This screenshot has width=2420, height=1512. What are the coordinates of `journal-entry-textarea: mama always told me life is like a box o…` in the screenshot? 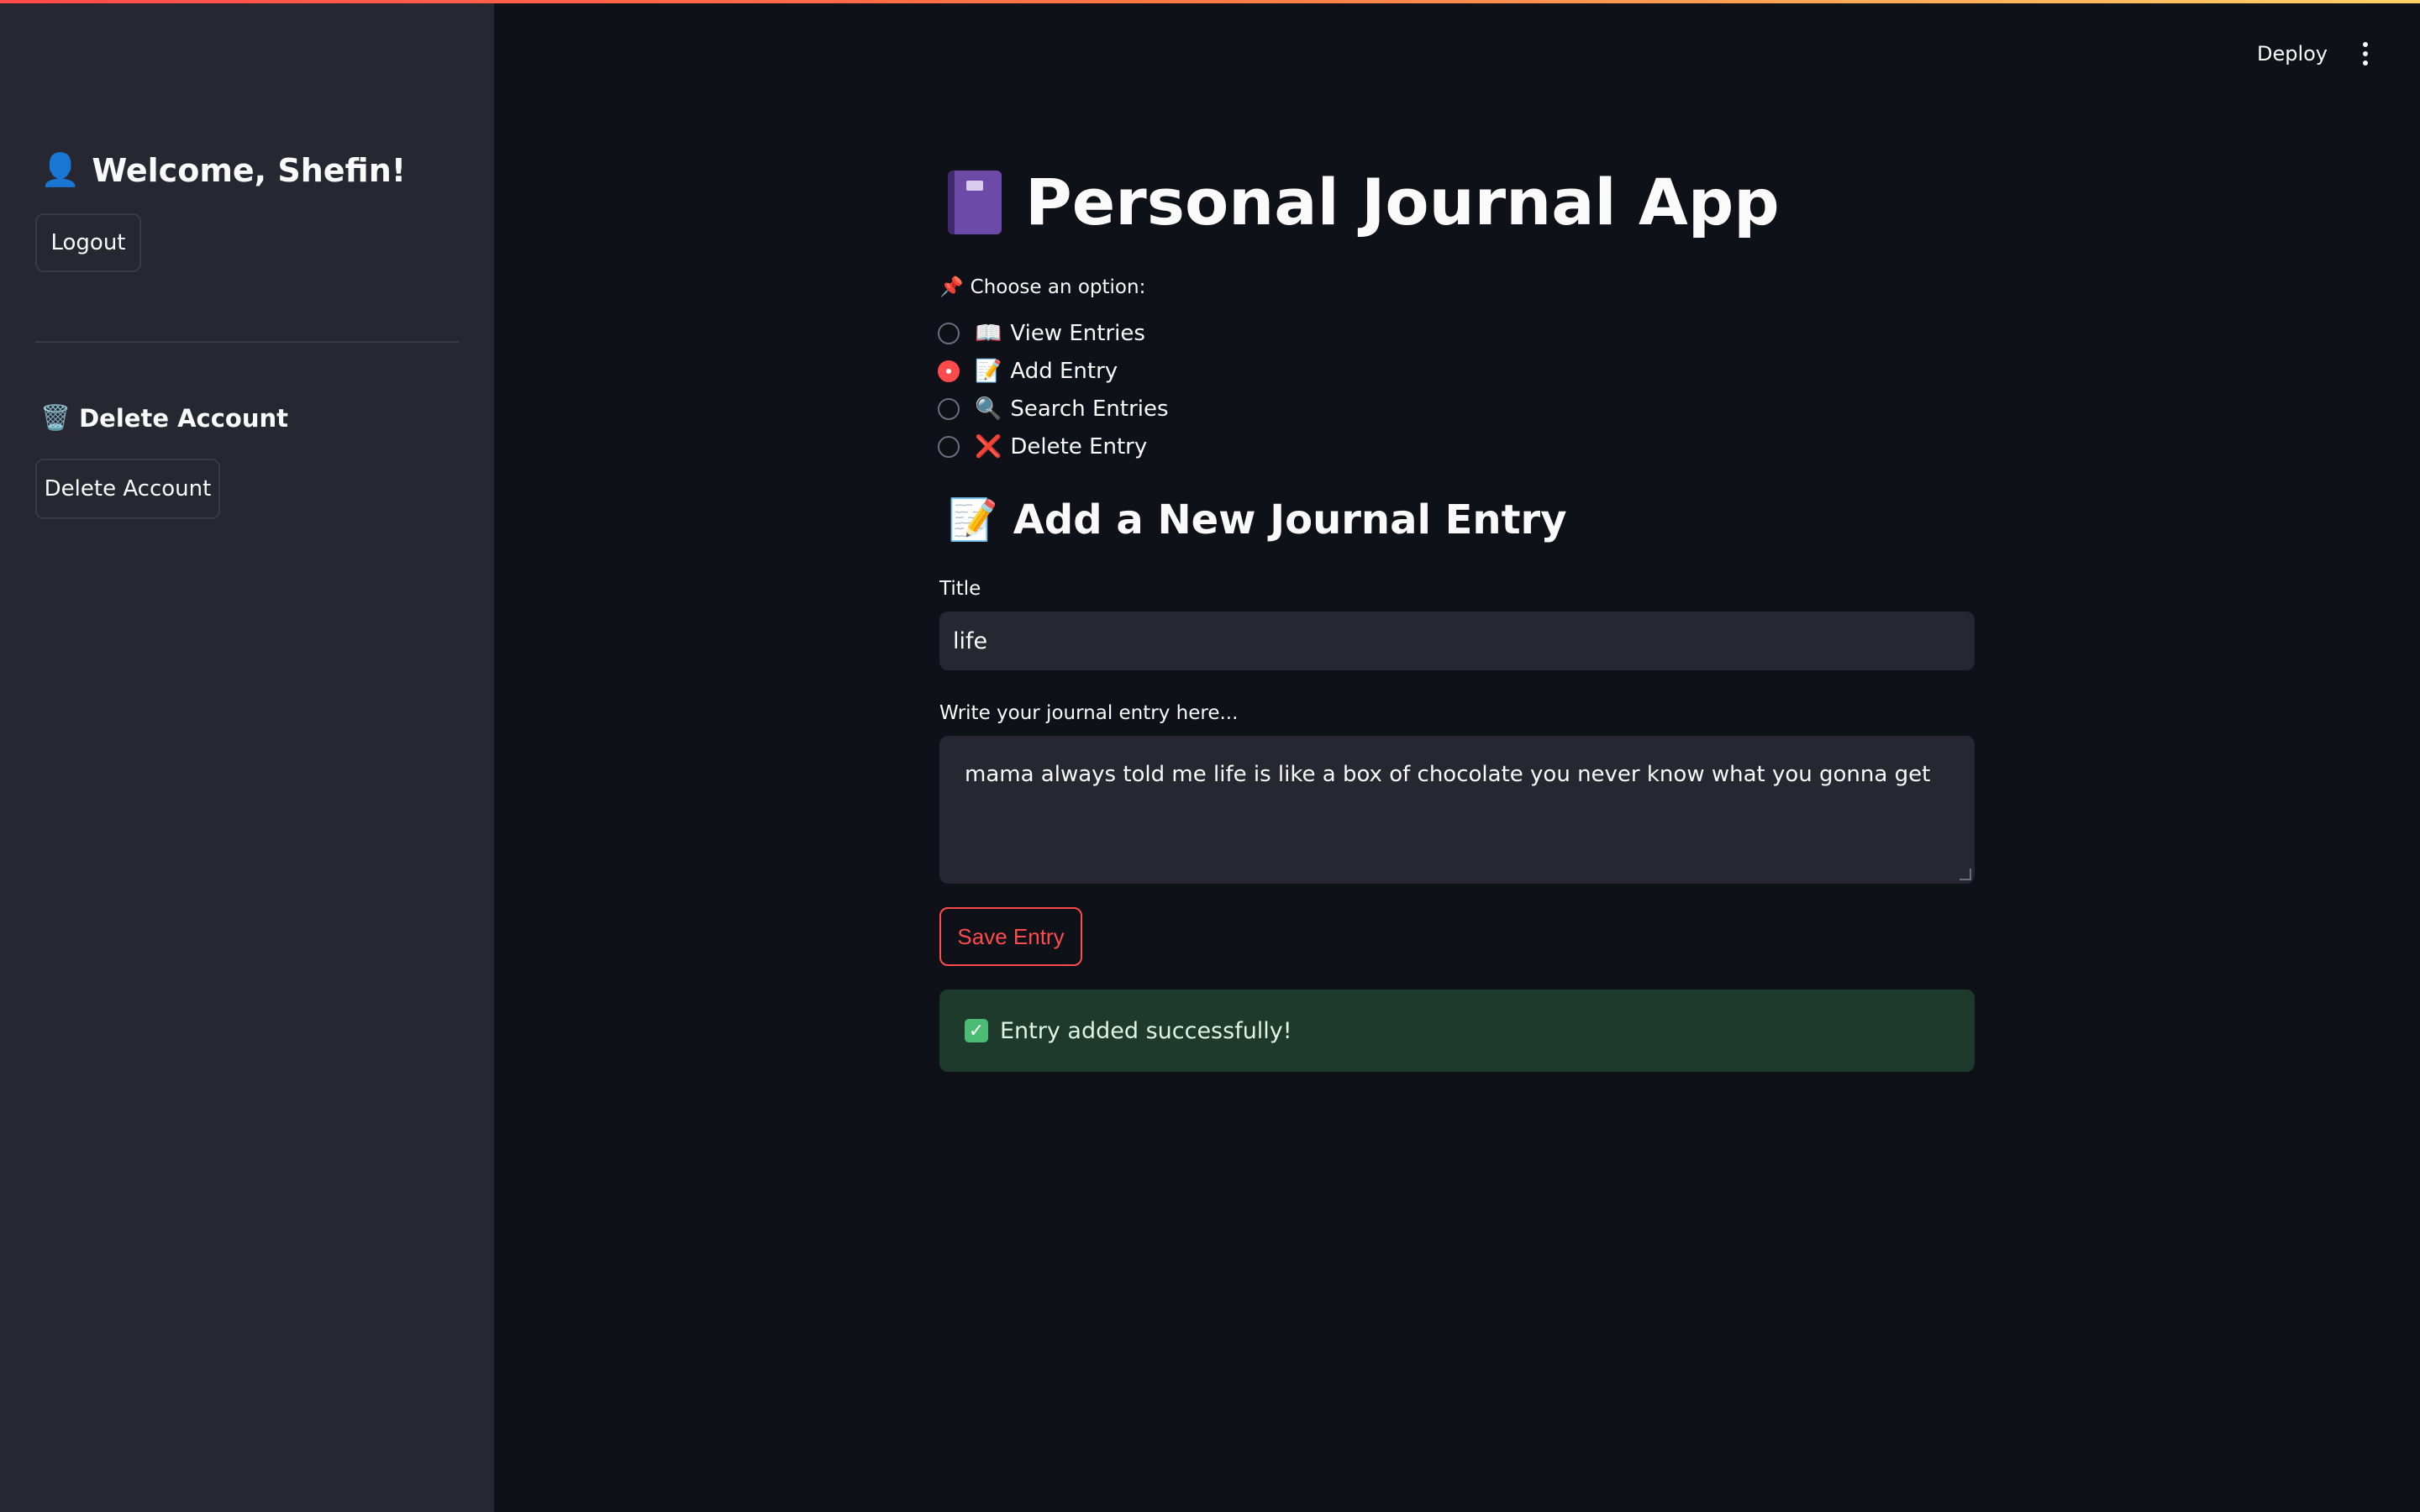 It's located at (1457, 810).